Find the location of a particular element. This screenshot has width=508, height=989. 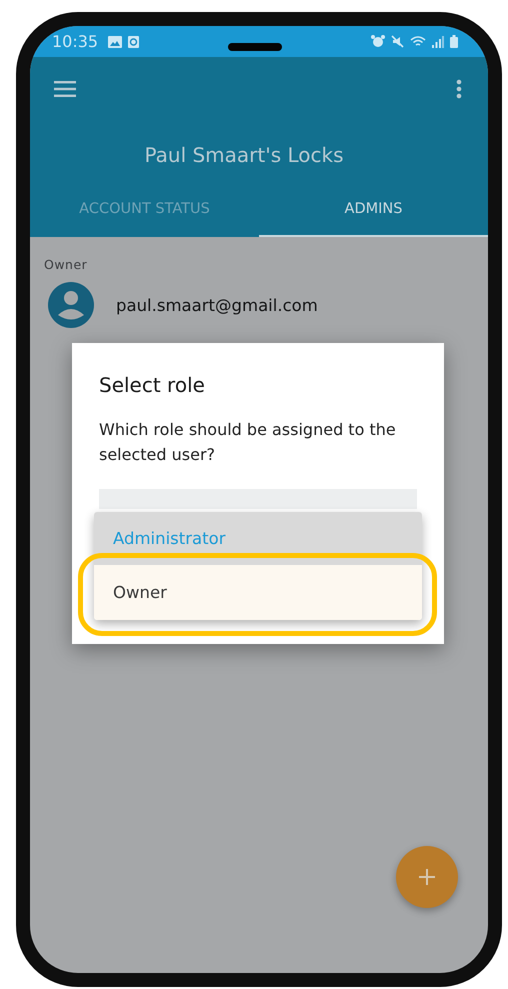

app-title: Paul Smaart's Locks is located at coordinates (244, 155).